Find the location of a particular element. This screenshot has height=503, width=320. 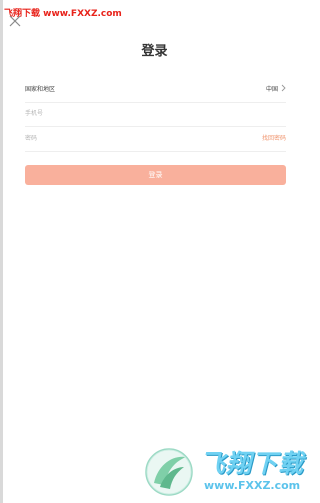

region-selector: 国家和地区 中国 is located at coordinates (155, 90).